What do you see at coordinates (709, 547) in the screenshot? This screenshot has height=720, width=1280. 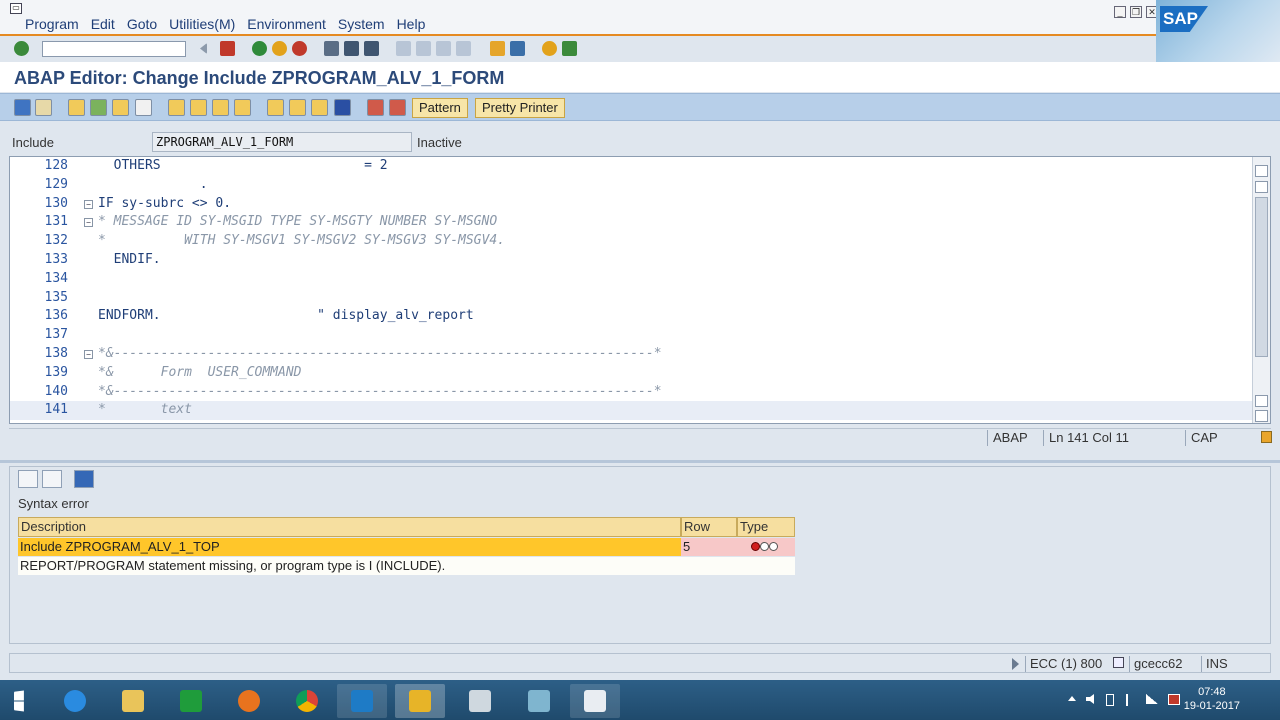 I see `error-row-number: 5` at bounding box center [709, 547].